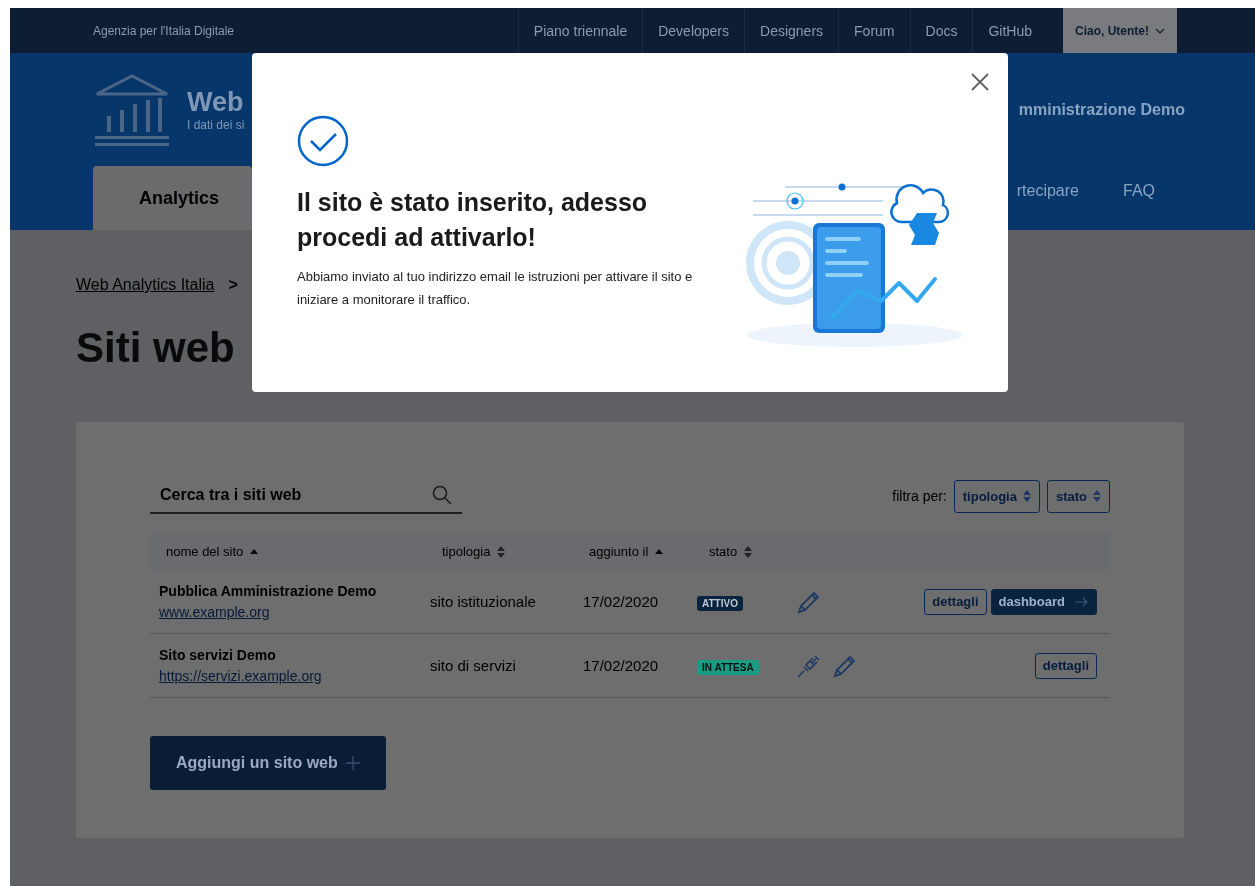 This screenshot has width=1255, height=886. Describe the element at coordinates (466, 551) in the screenshot. I see `column-header: tipologia` at that location.